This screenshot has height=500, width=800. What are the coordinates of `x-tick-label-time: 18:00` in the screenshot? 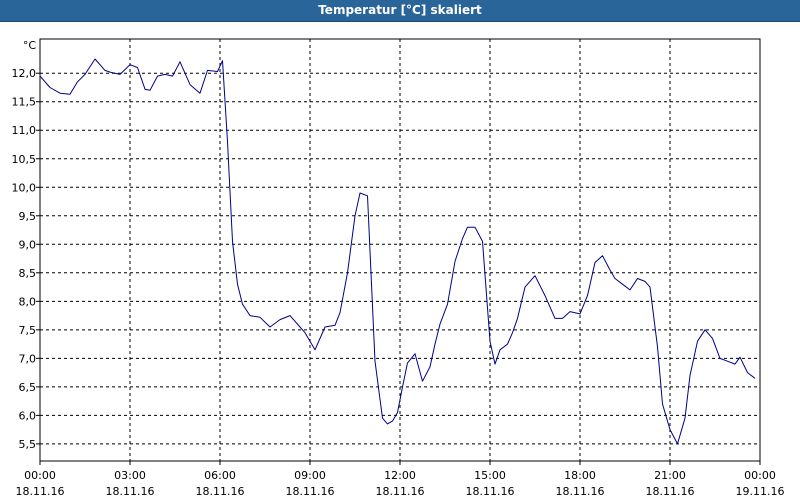 It's located at (580, 475).